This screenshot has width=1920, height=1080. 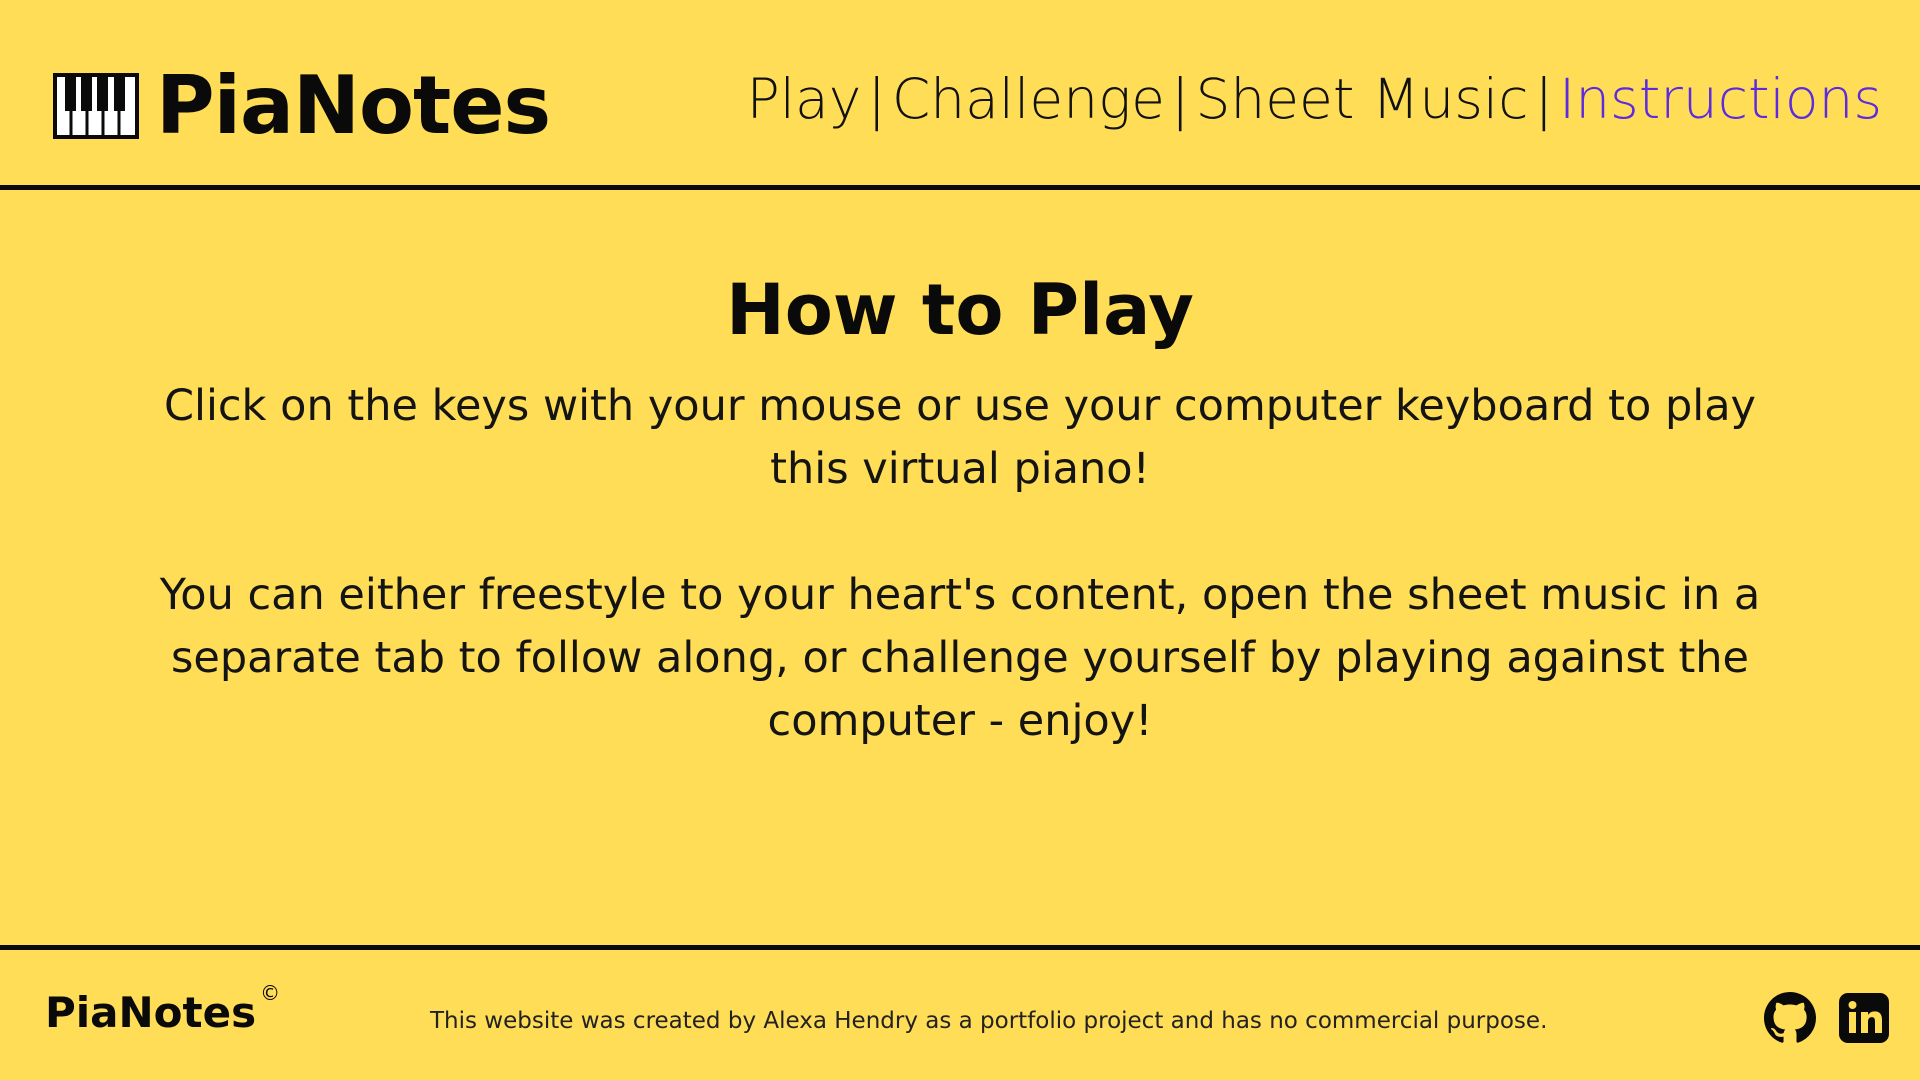 I want to click on github-icon, so click(x=1790, y=1017).